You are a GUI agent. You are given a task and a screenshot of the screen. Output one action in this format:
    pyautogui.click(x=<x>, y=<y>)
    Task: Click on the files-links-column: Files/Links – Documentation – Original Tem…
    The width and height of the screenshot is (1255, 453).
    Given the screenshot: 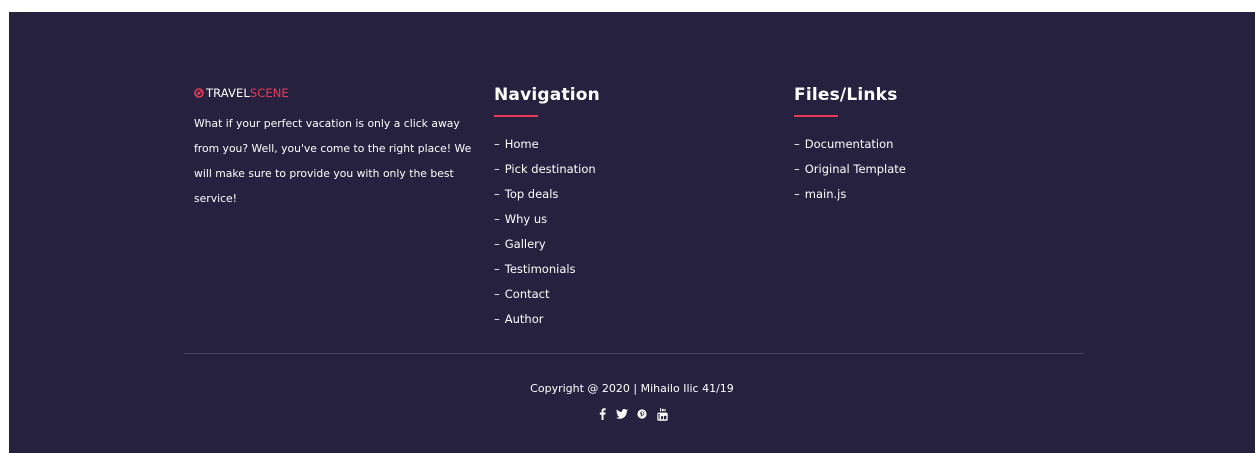 What is the action you would take?
    pyautogui.click(x=934, y=145)
    